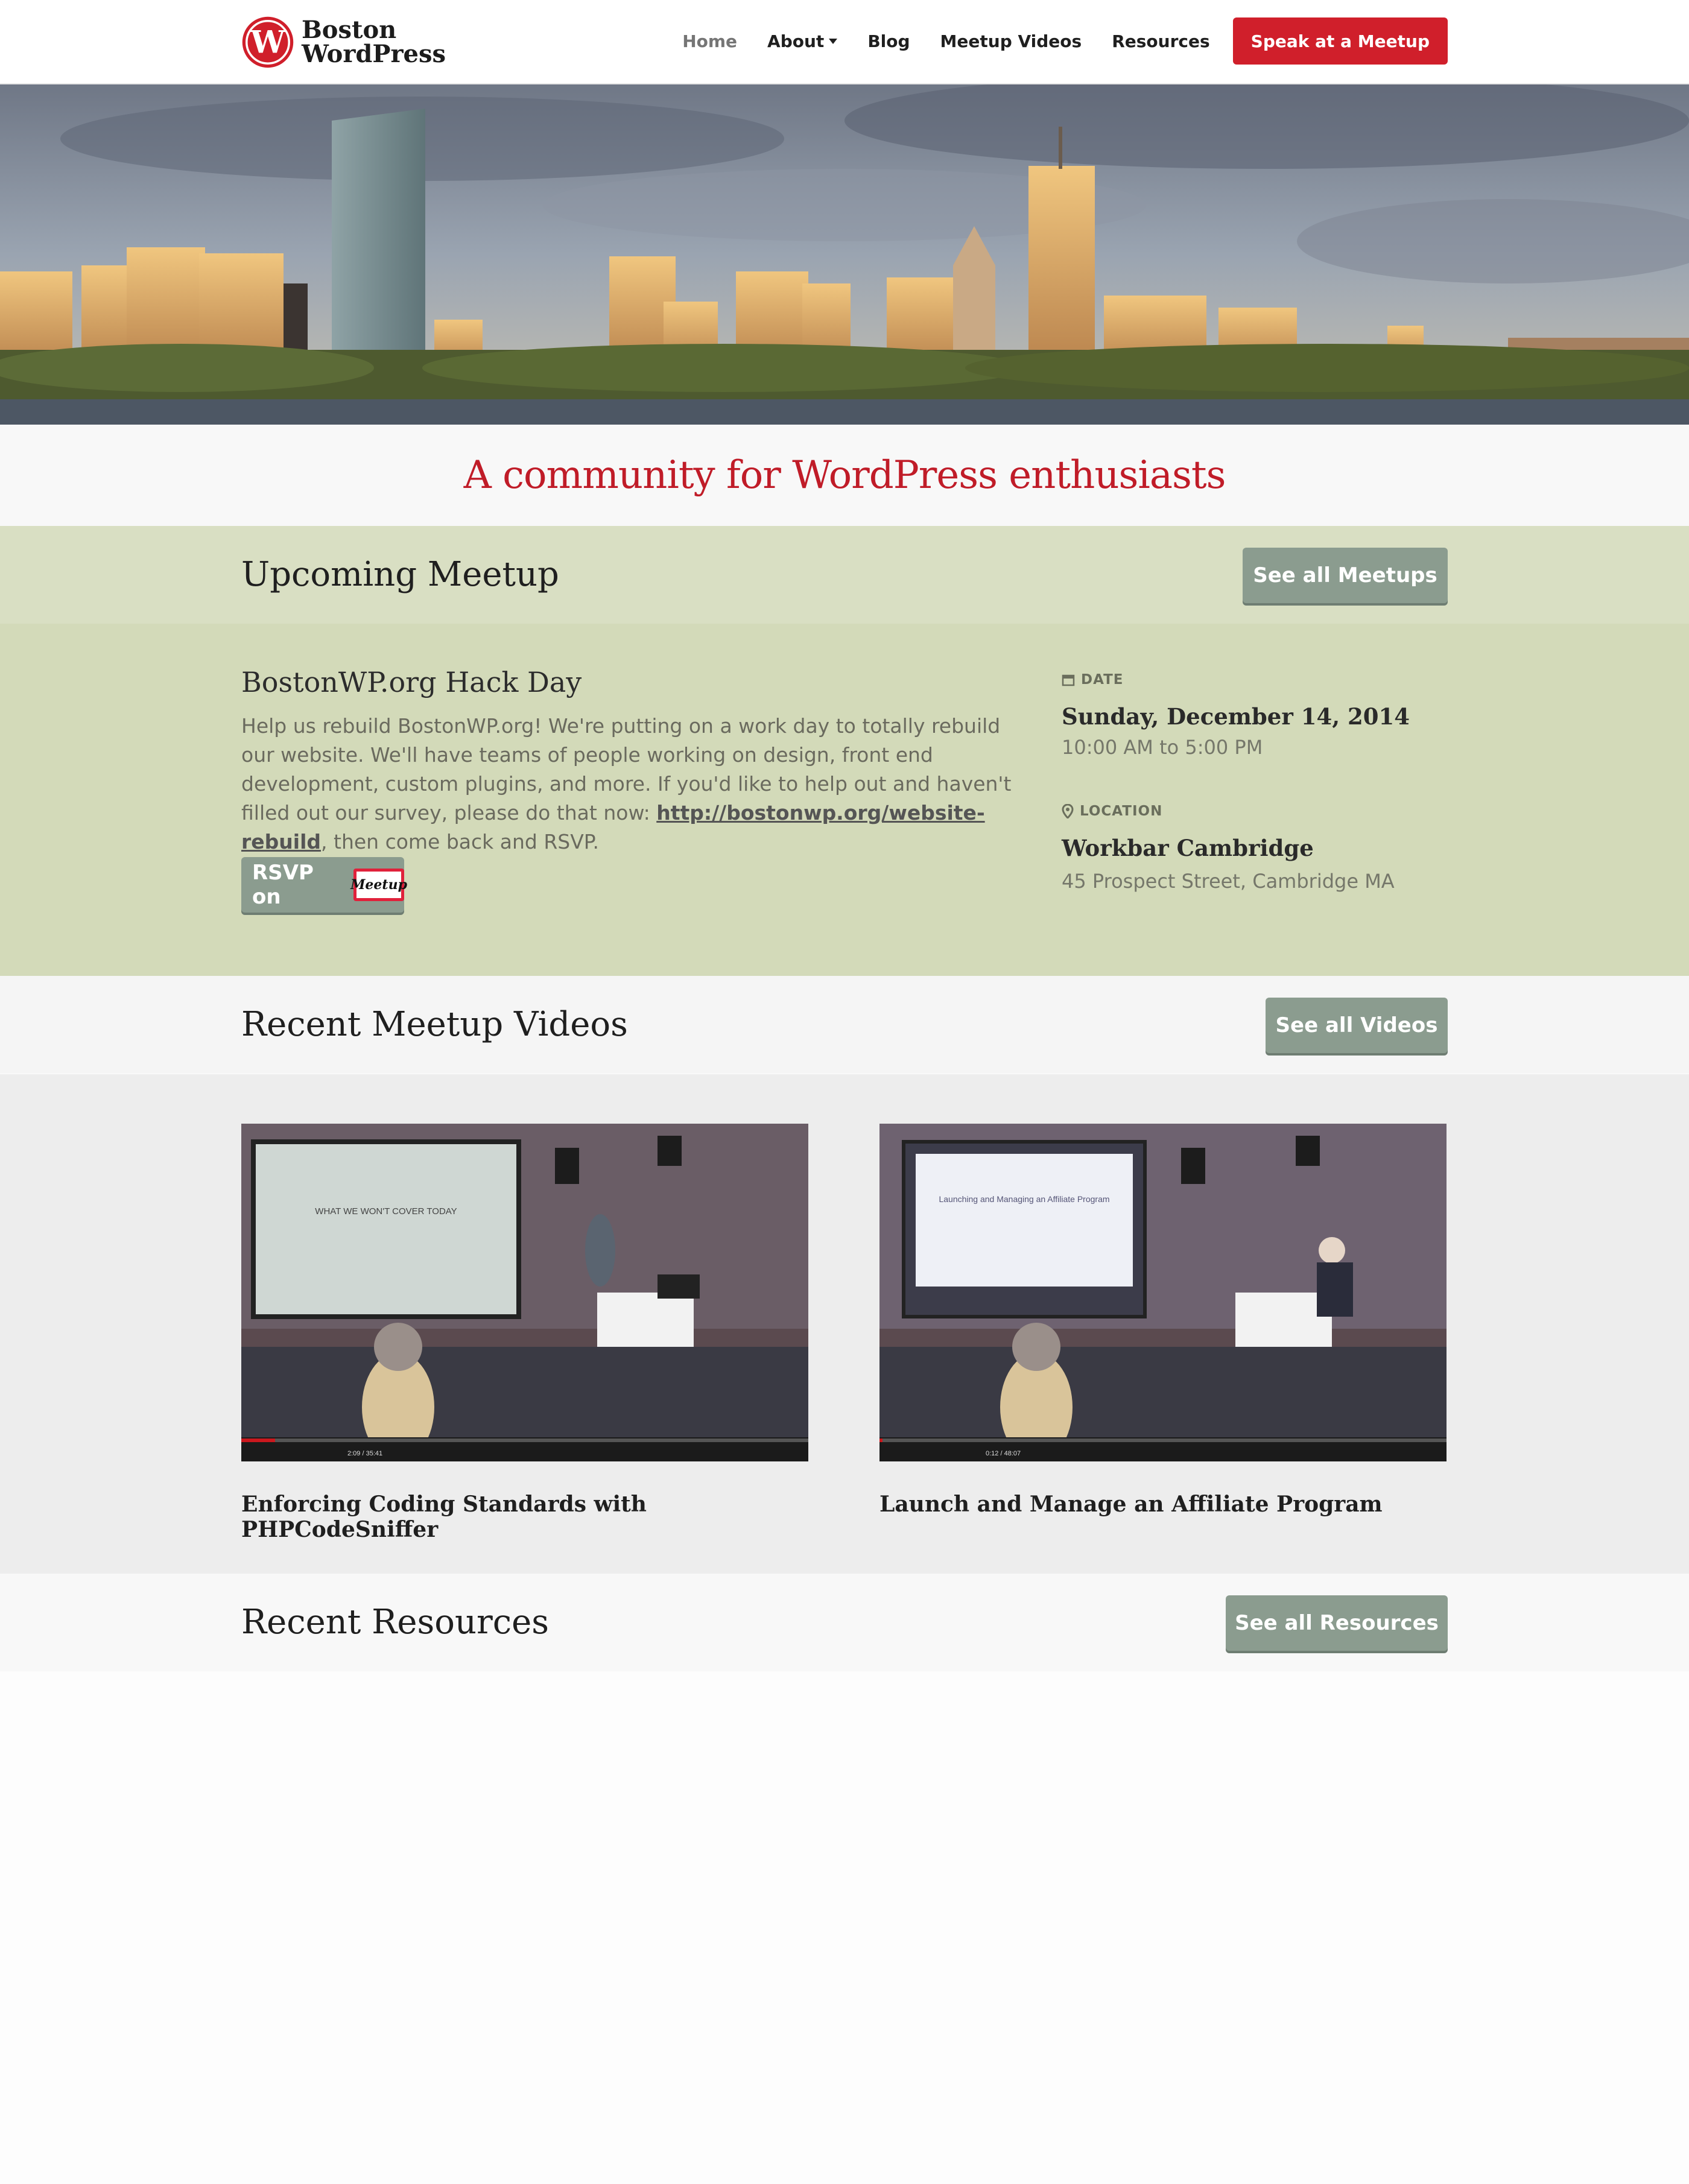  I want to click on event-address: 45 Prospect Street, Cambridge MA, so click(1228, 881).